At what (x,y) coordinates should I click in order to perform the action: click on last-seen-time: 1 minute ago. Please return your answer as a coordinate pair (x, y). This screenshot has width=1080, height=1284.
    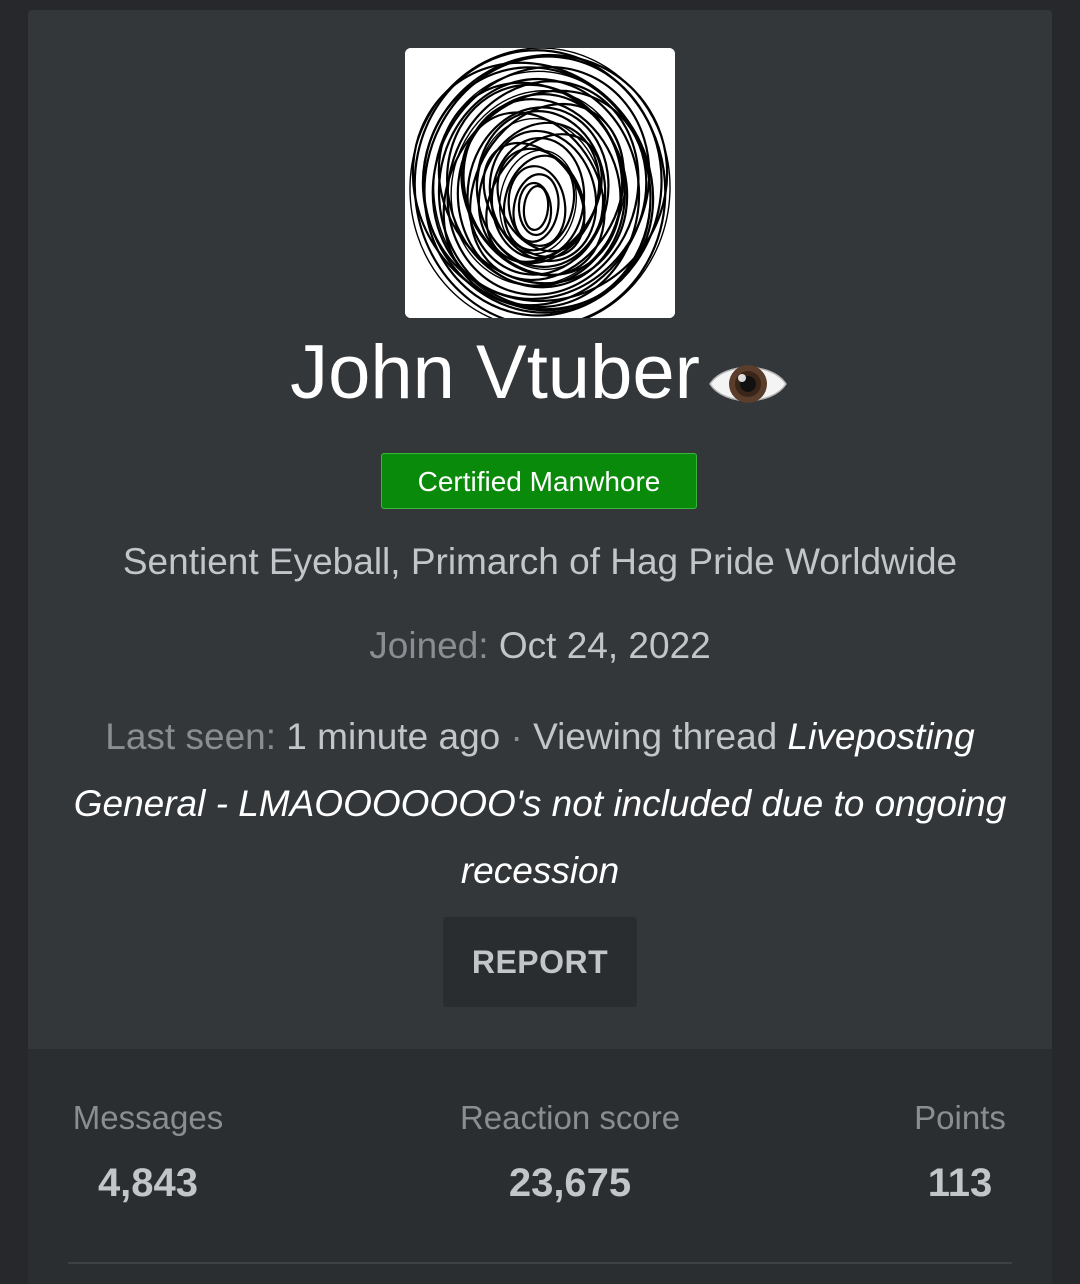
    Looking at the image, I should click on (393, 736).